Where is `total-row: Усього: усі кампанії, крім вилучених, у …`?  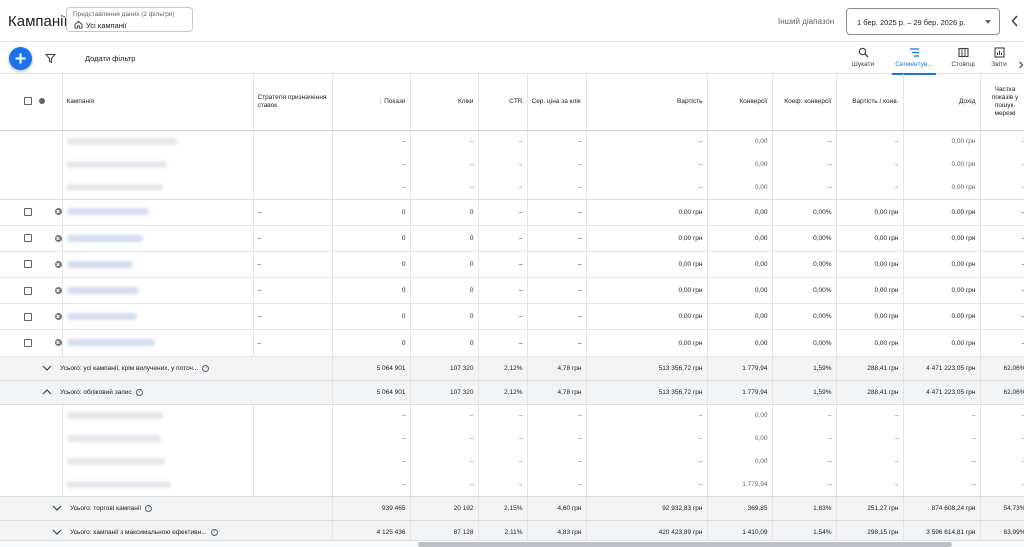 total-row: Усього: усі кампанії, крім вилучених, у … is located at coordinates (512, 368).